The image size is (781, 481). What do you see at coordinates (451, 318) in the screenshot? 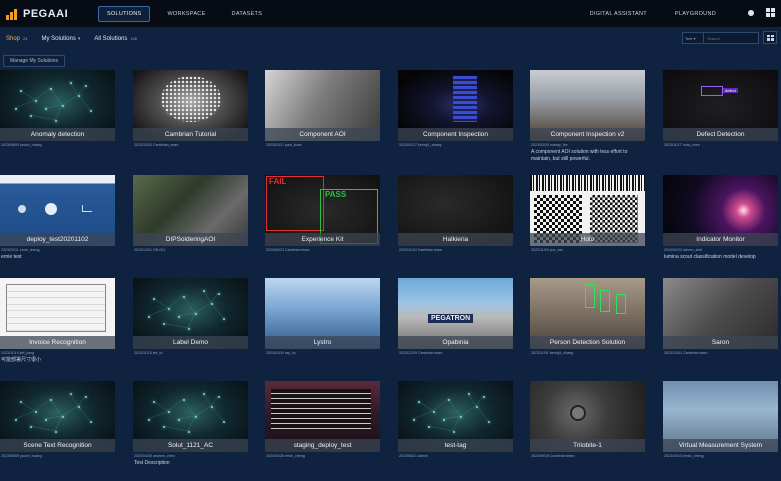
I see `opa-sign: PEGATRON` at bounding box center [451, 318].